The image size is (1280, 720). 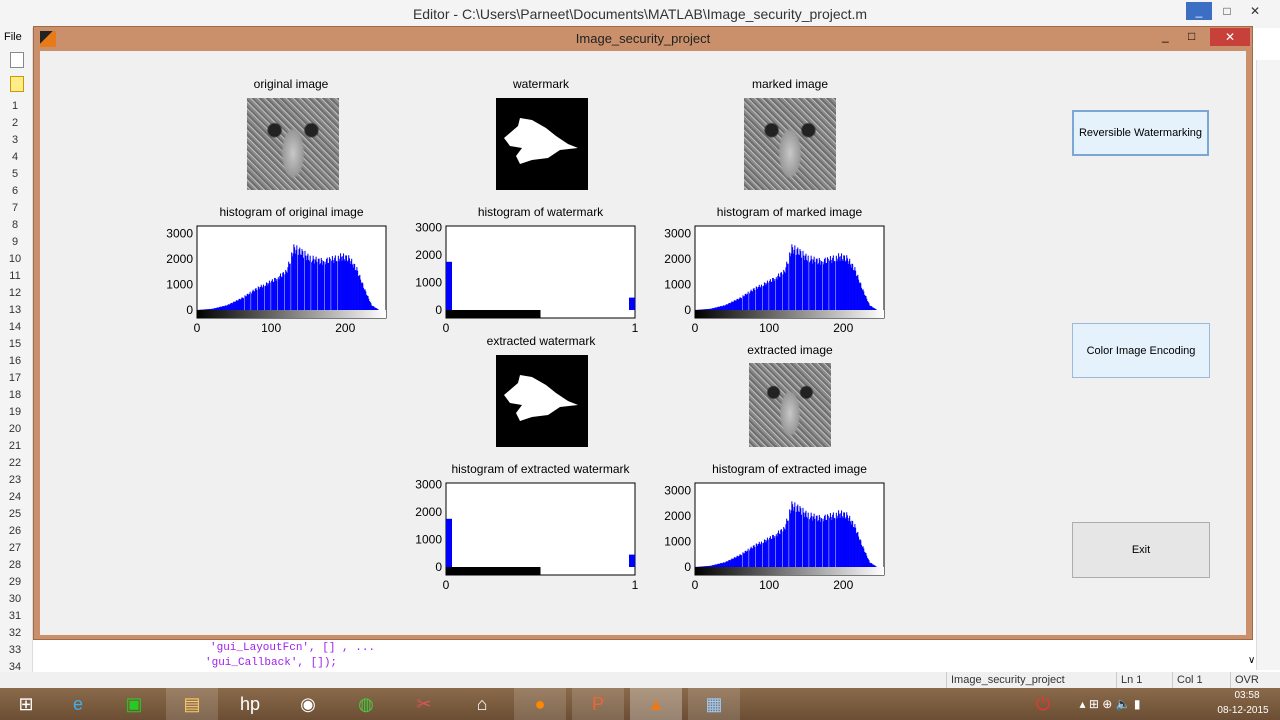 What do you see at coordinates (714, 704) in the screenshot?
I see `media-icon: ▦` at bounding box center [714, 704].